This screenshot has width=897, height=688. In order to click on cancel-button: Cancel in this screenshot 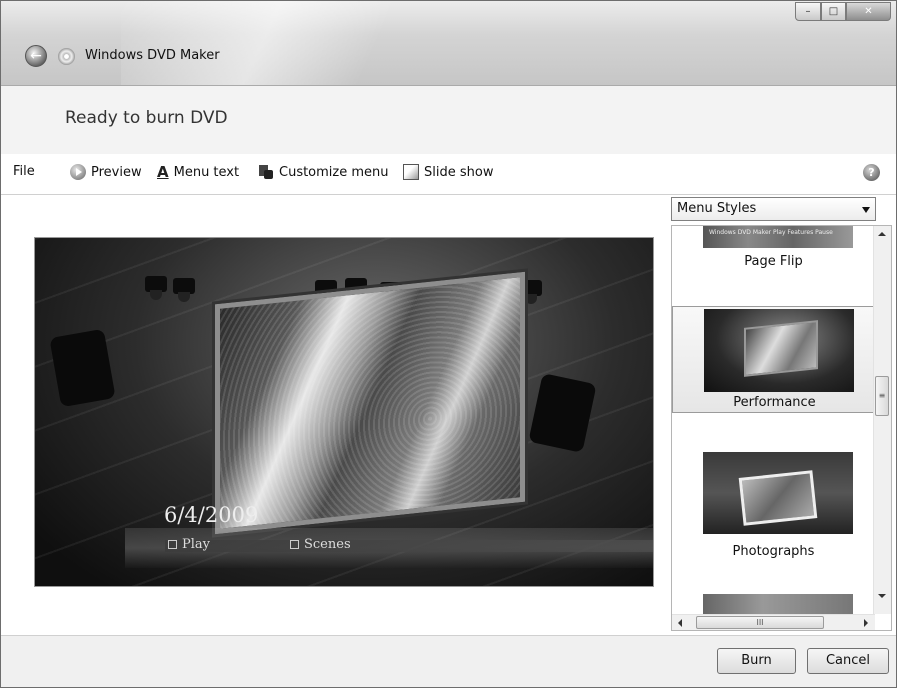, I will do `click(848, 661)`.